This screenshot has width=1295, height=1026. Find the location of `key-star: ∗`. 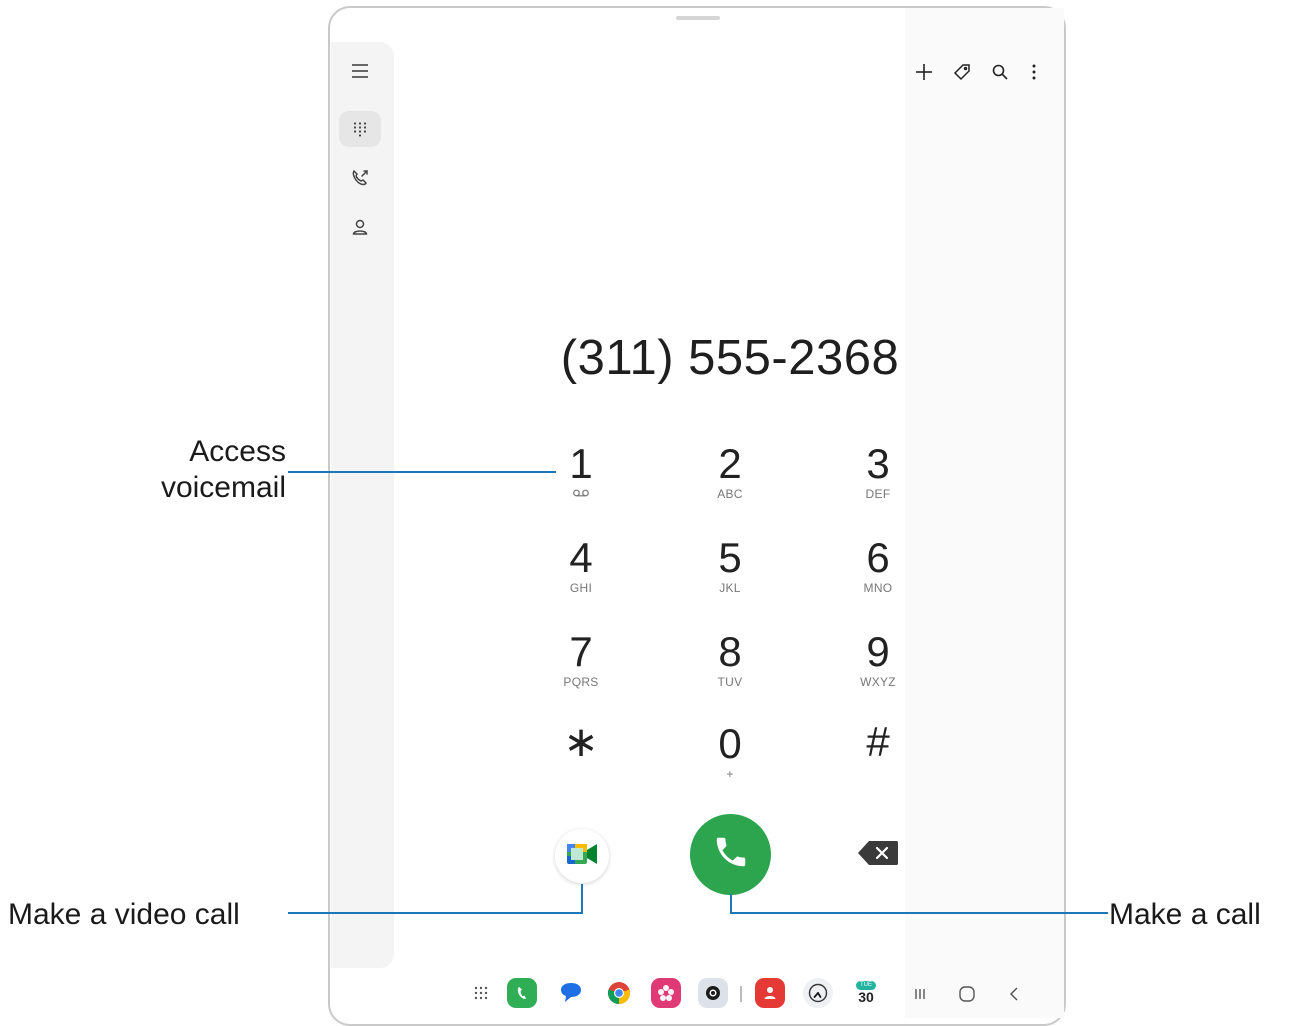

key-star: ∗ is located at coordinates (581, 760).